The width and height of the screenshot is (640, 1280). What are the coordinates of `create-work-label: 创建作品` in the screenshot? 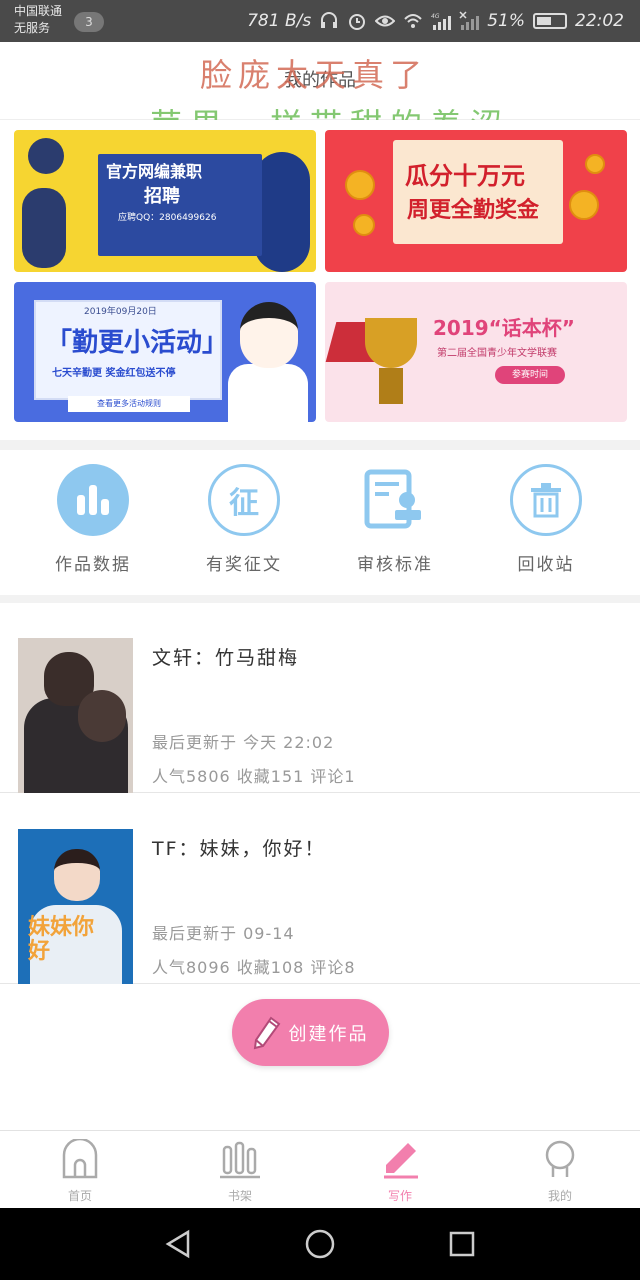 It's located at (328, 1034).